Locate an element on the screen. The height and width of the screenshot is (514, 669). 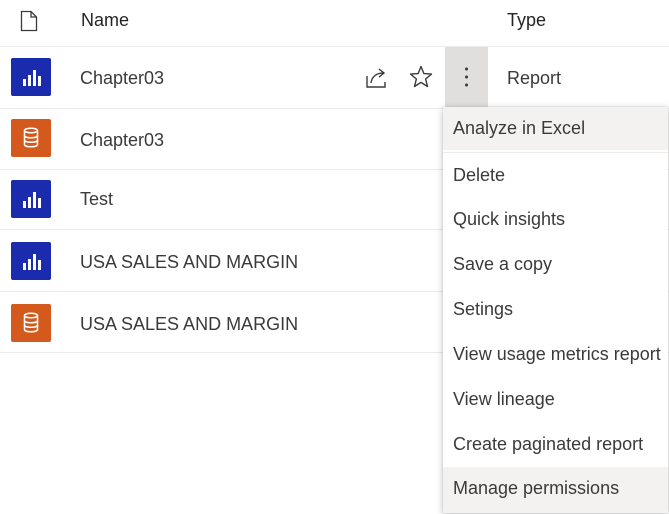
menu-item-save-a-copy: Save a copy is located at coordinates (555, 264).